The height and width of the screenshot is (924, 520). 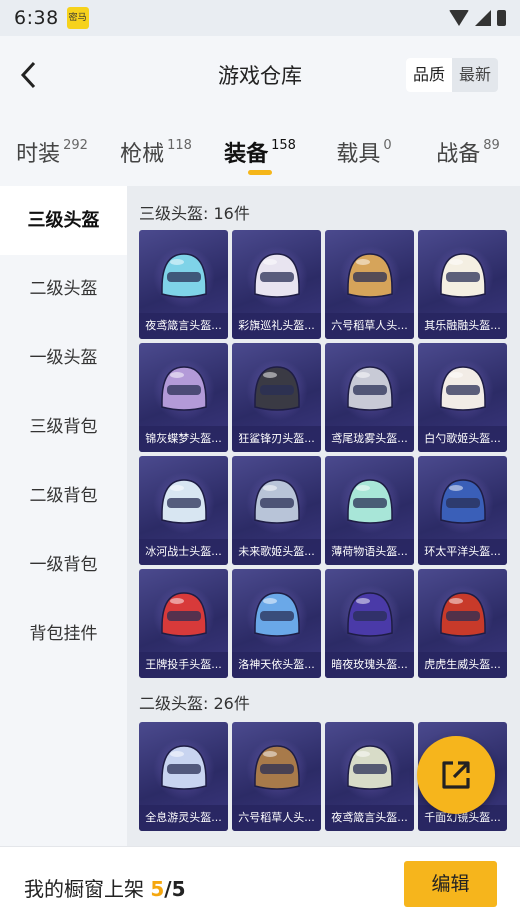 I want to click on status-icons, so click(x=477, y=18).